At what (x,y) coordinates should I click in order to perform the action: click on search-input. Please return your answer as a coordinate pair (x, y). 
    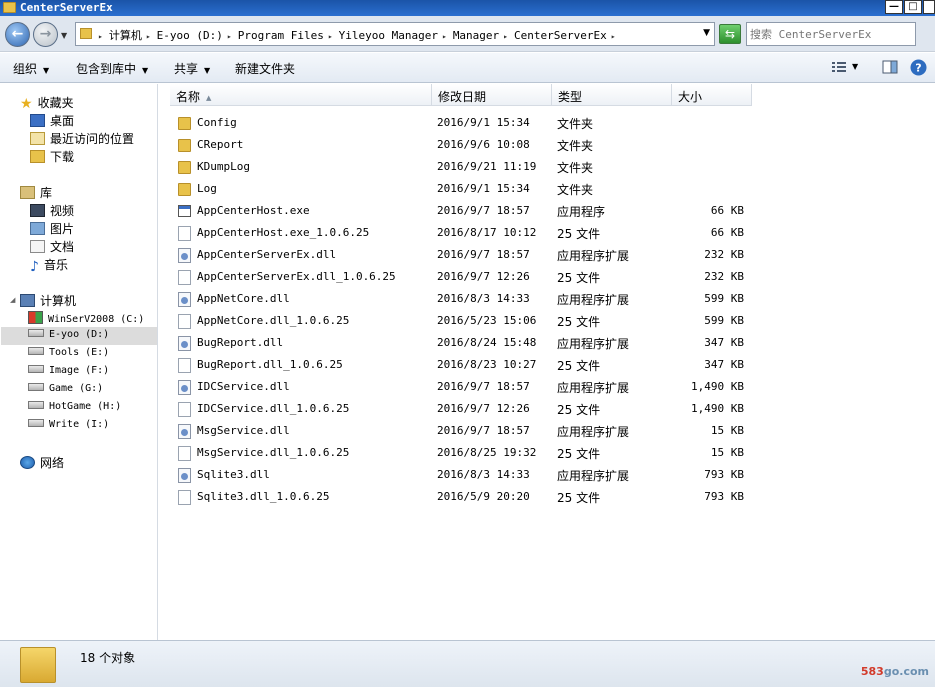
    Looking at the image, I should click on (832, 34).